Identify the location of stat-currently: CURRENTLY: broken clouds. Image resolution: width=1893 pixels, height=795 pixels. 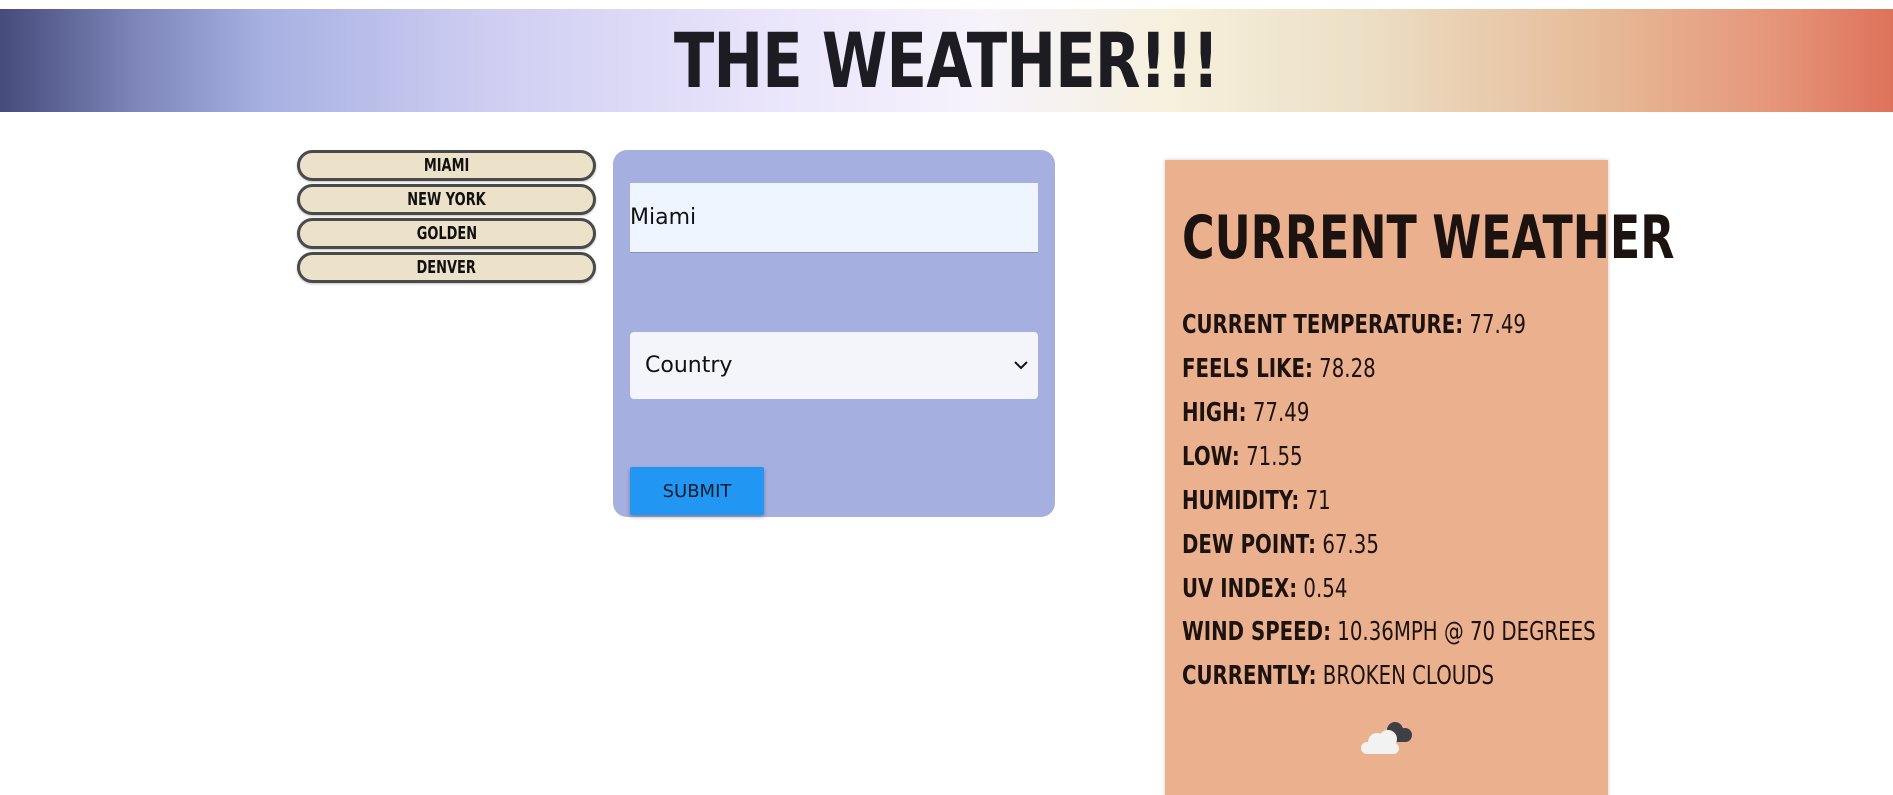
(1338, 676).